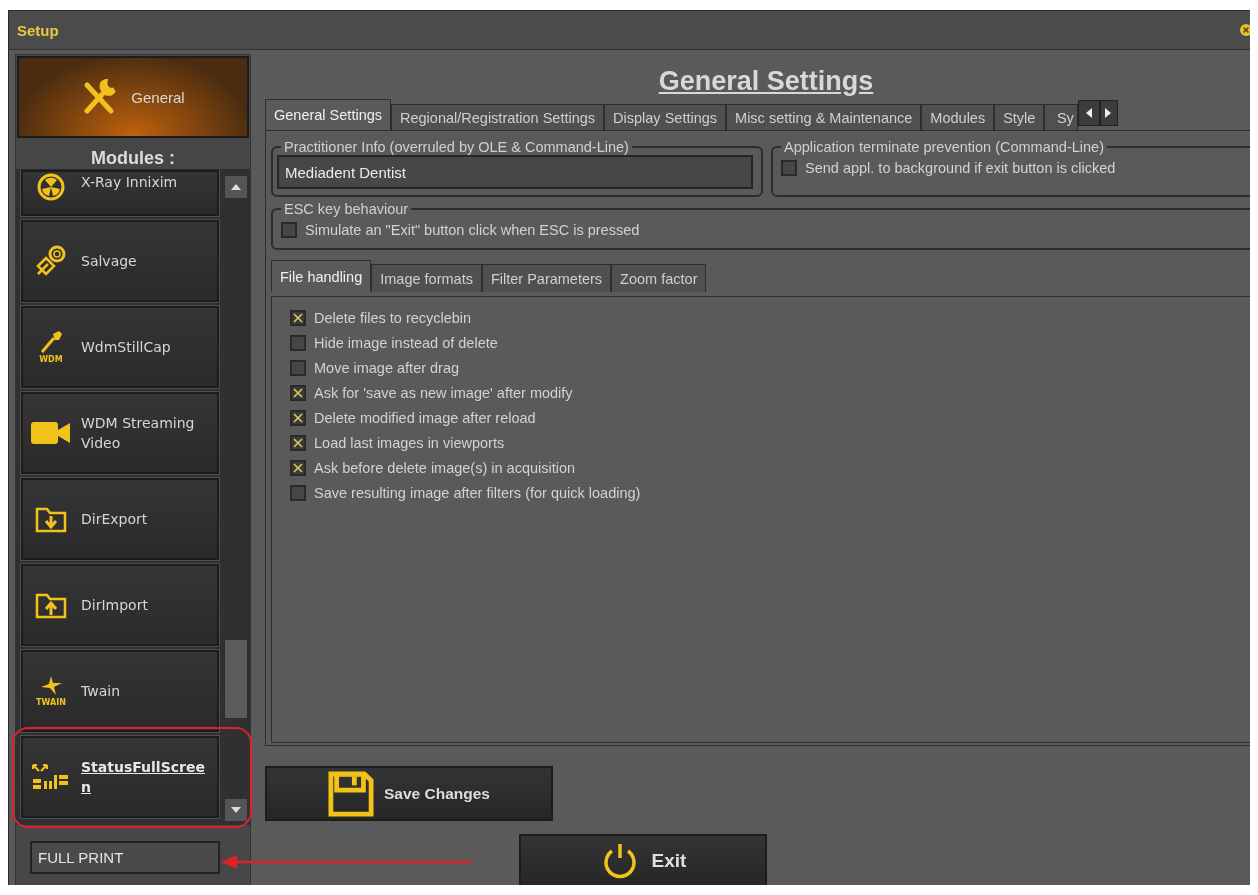 The width and height of the screenshot is (1258, 895). Describe the element at coordinates (472, 229) in the screenshot. I see `checkbox-label: Simulate an "Exit" button click when ESC is pressed` at that location.